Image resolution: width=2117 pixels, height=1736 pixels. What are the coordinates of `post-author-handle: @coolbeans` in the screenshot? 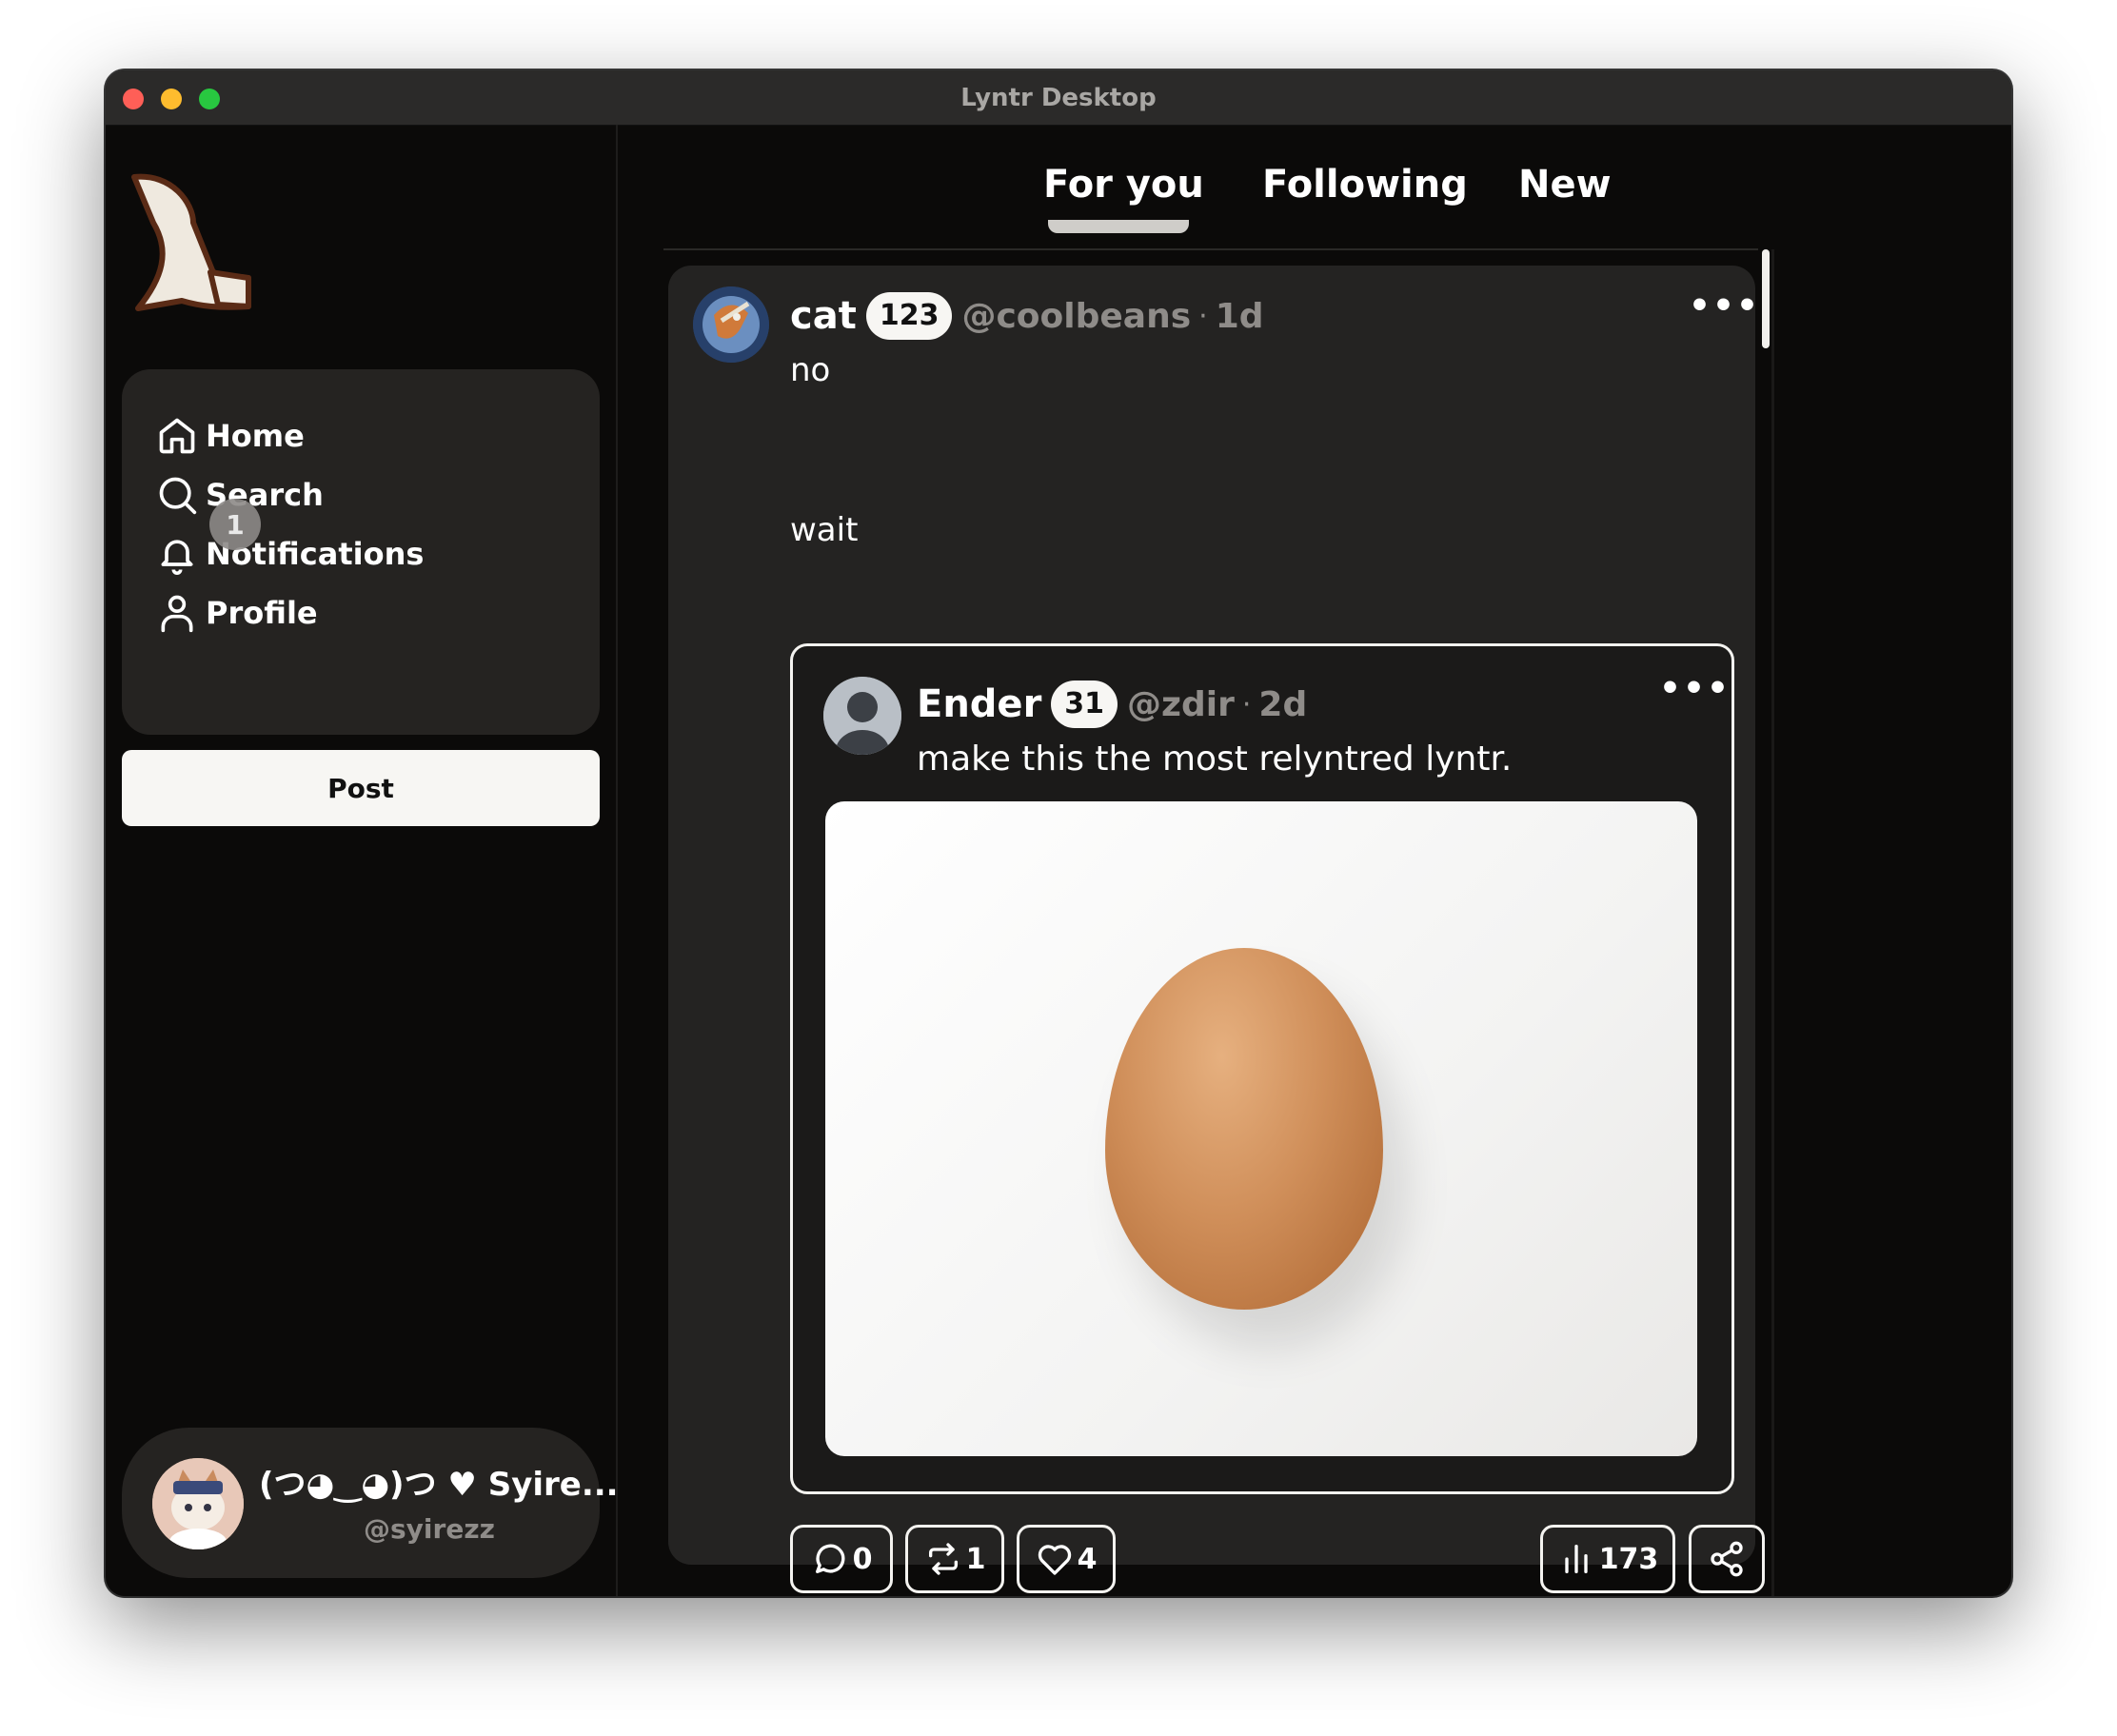 It's located at (1076, 316).